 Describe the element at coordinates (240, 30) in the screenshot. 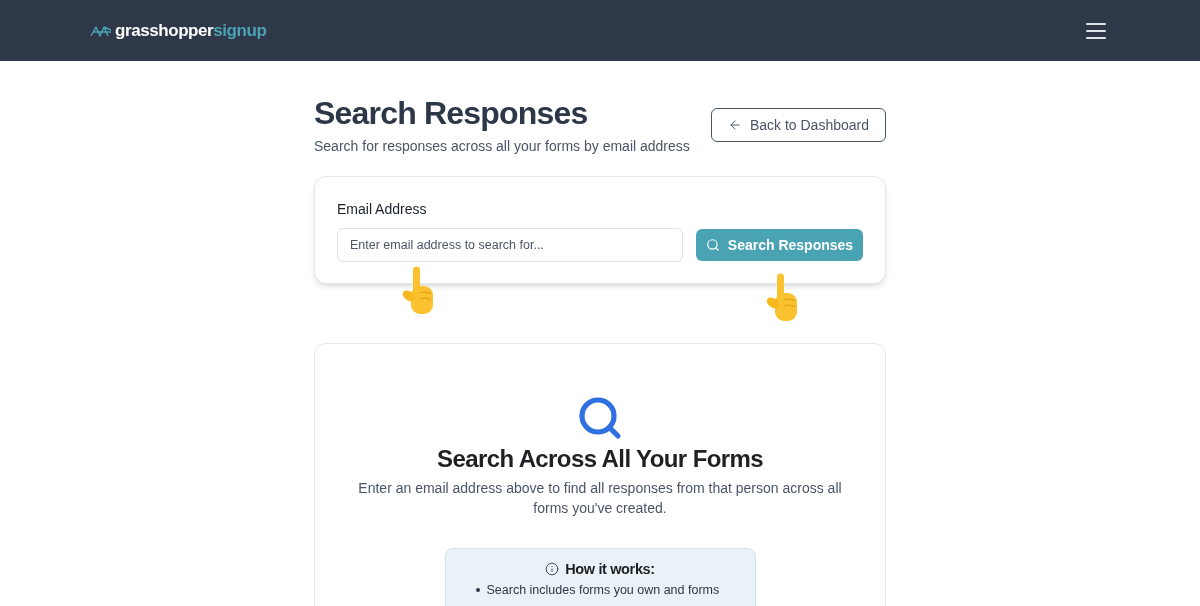

I see `logo-text-accent: signup` at that location.